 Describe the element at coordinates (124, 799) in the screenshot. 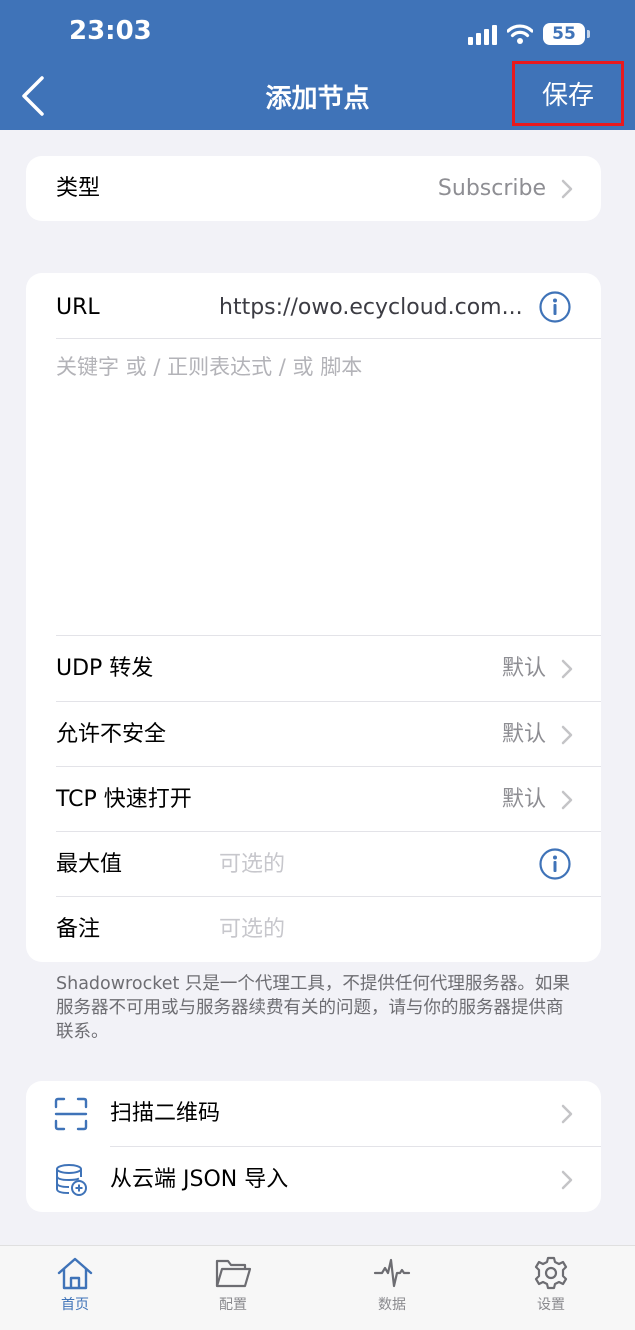

I see `tcp-fast-open-label: TCP 快速打开` at that location.